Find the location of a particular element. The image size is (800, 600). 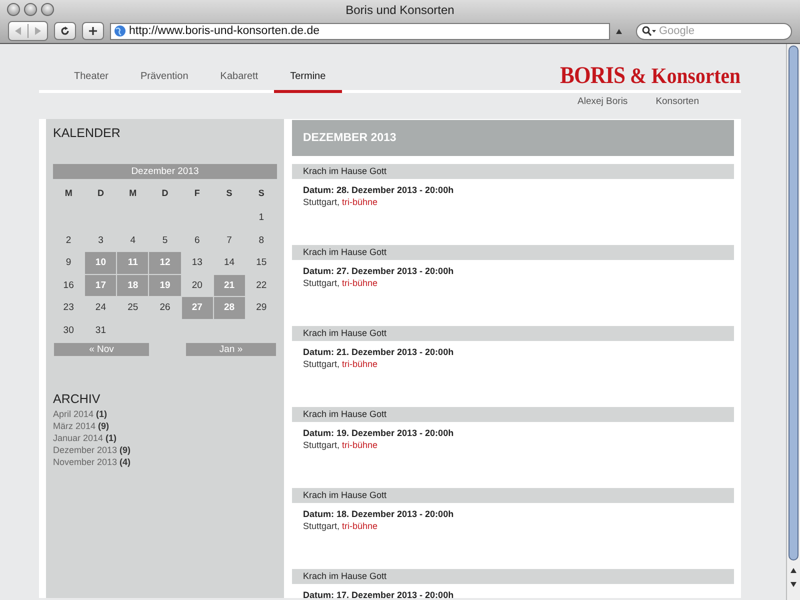

dropdown-icon is located at coordinates (619, 31).